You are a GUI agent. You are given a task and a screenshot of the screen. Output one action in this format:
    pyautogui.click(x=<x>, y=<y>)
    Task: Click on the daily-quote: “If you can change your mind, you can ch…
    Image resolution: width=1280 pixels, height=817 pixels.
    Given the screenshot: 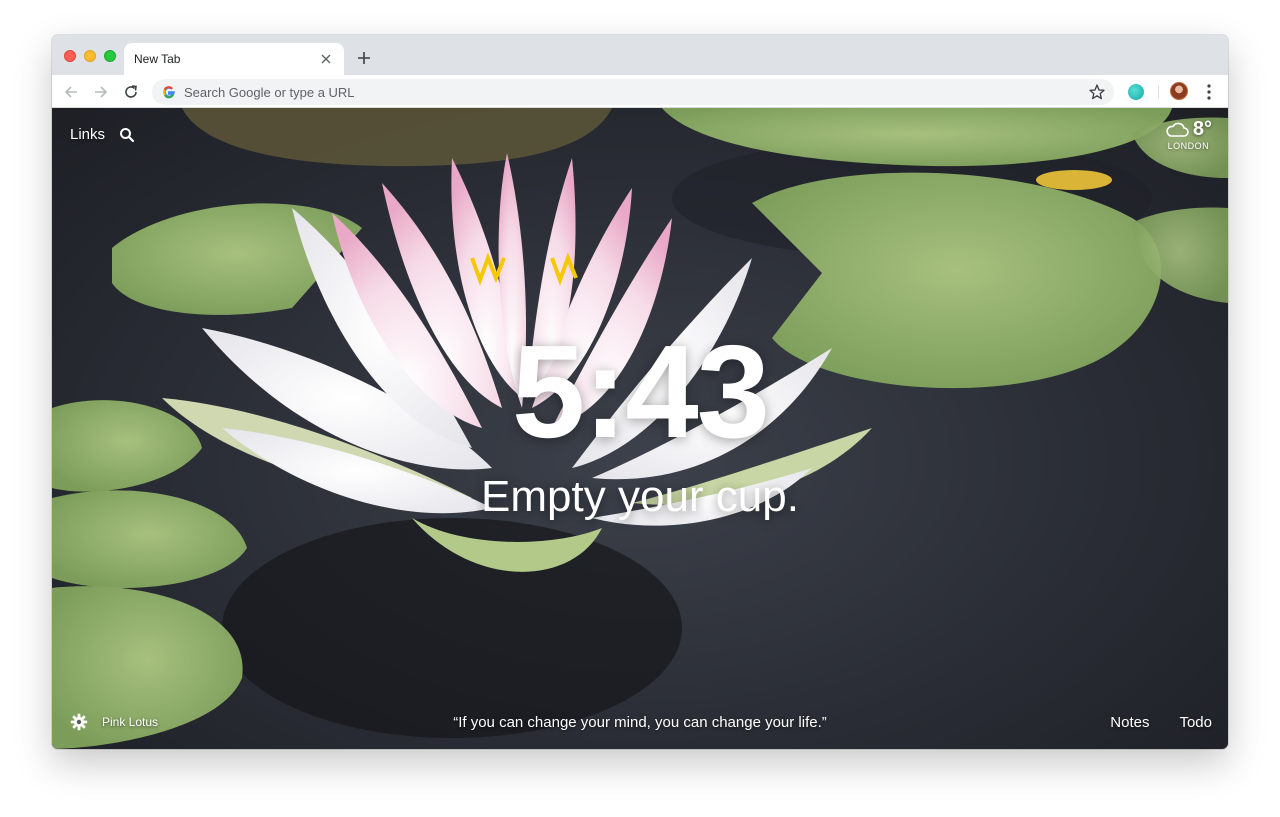 What is the action you would take?
    pyautogui.click(x=640, y=722)
    